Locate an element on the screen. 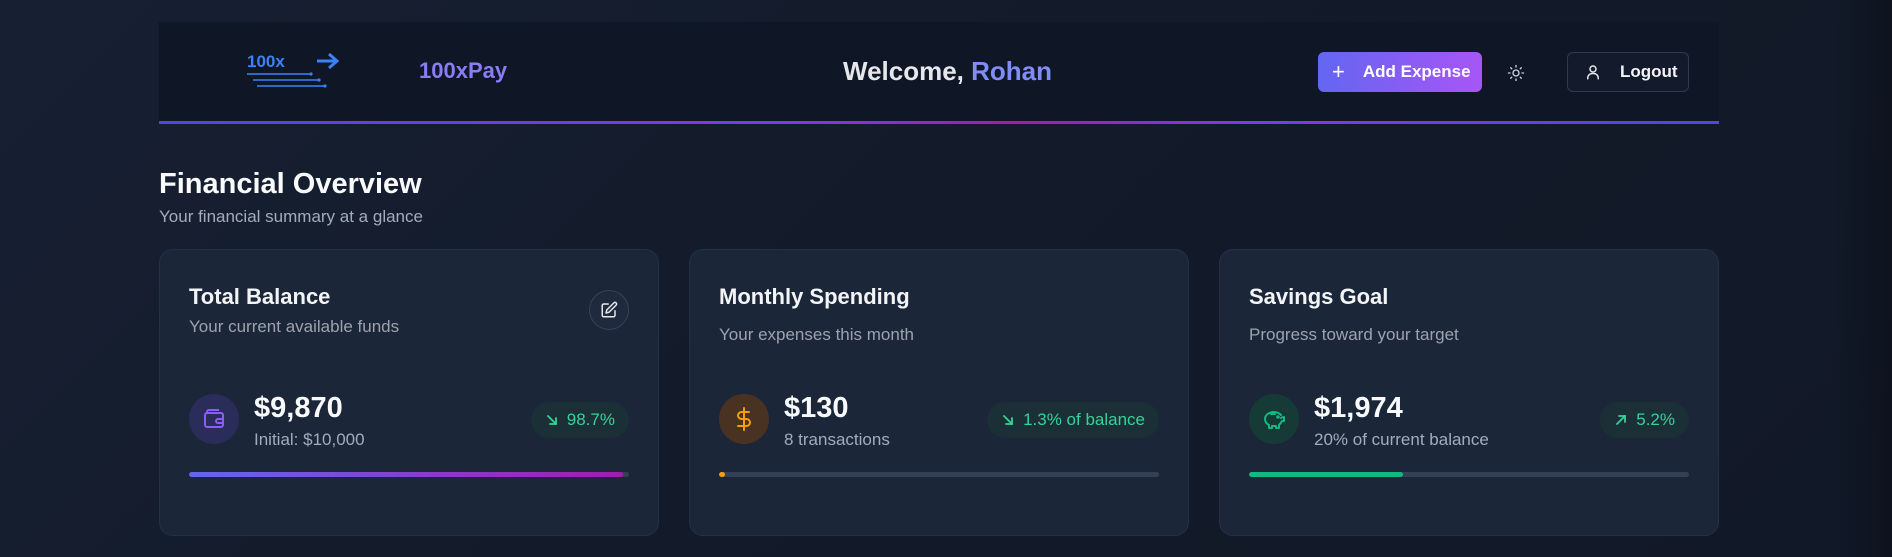 The height and width of the screenshot is (557, 1892). savings-percent-badge: 5.2% is located at coordinates (1644, 420).